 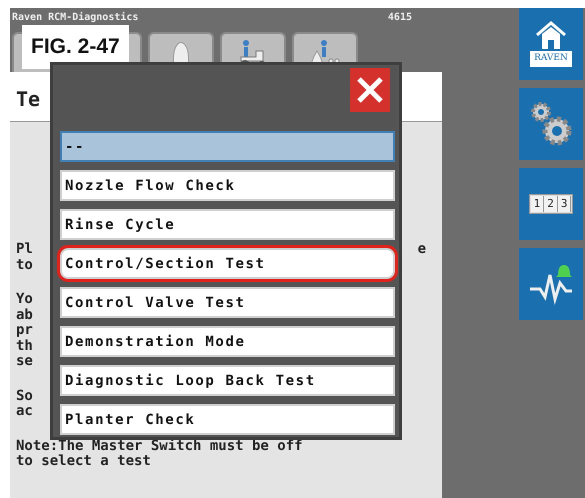 What do you see at coordinates (227, 302) in the screenshot?
I see `test-option: Control Valve Test` at bounding box center [227, 302].